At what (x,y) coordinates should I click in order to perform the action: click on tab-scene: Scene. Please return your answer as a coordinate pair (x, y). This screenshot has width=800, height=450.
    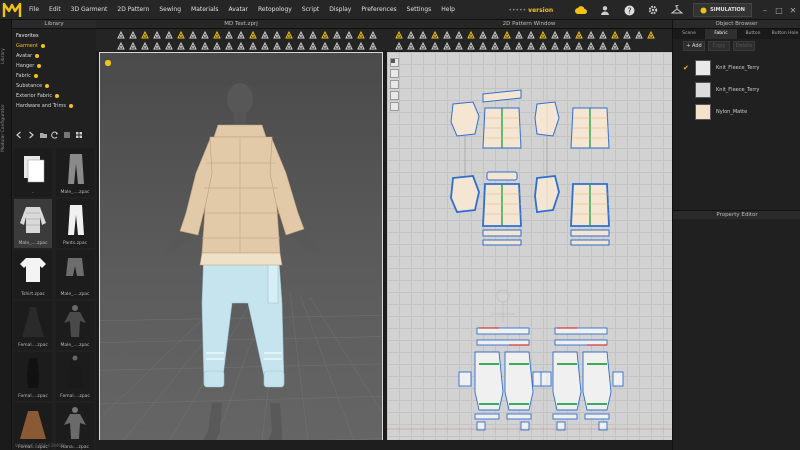
    Looking at the image, I should click on (689, 34).